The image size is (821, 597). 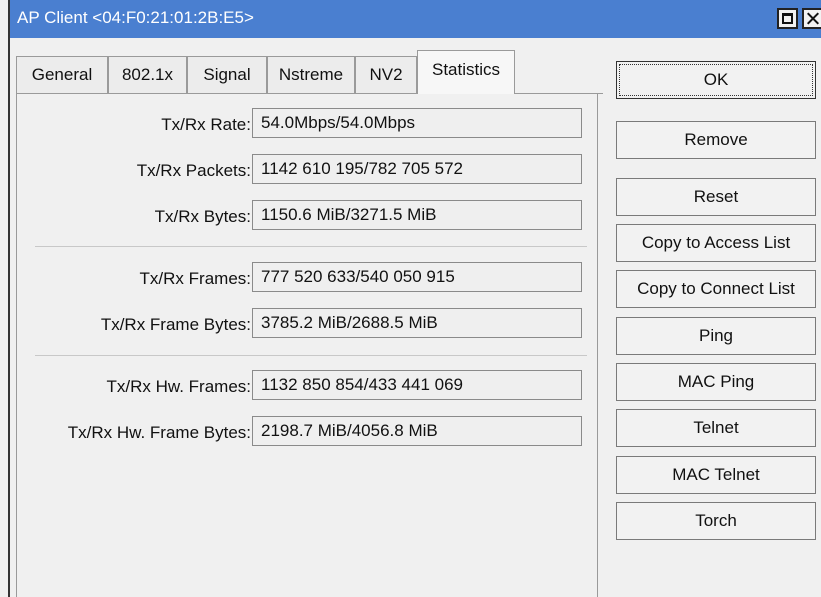 What do you see at coordinates (716, 140) in the screenshot?
I see `remove-button: Remove` at bounding box center [716, 140].